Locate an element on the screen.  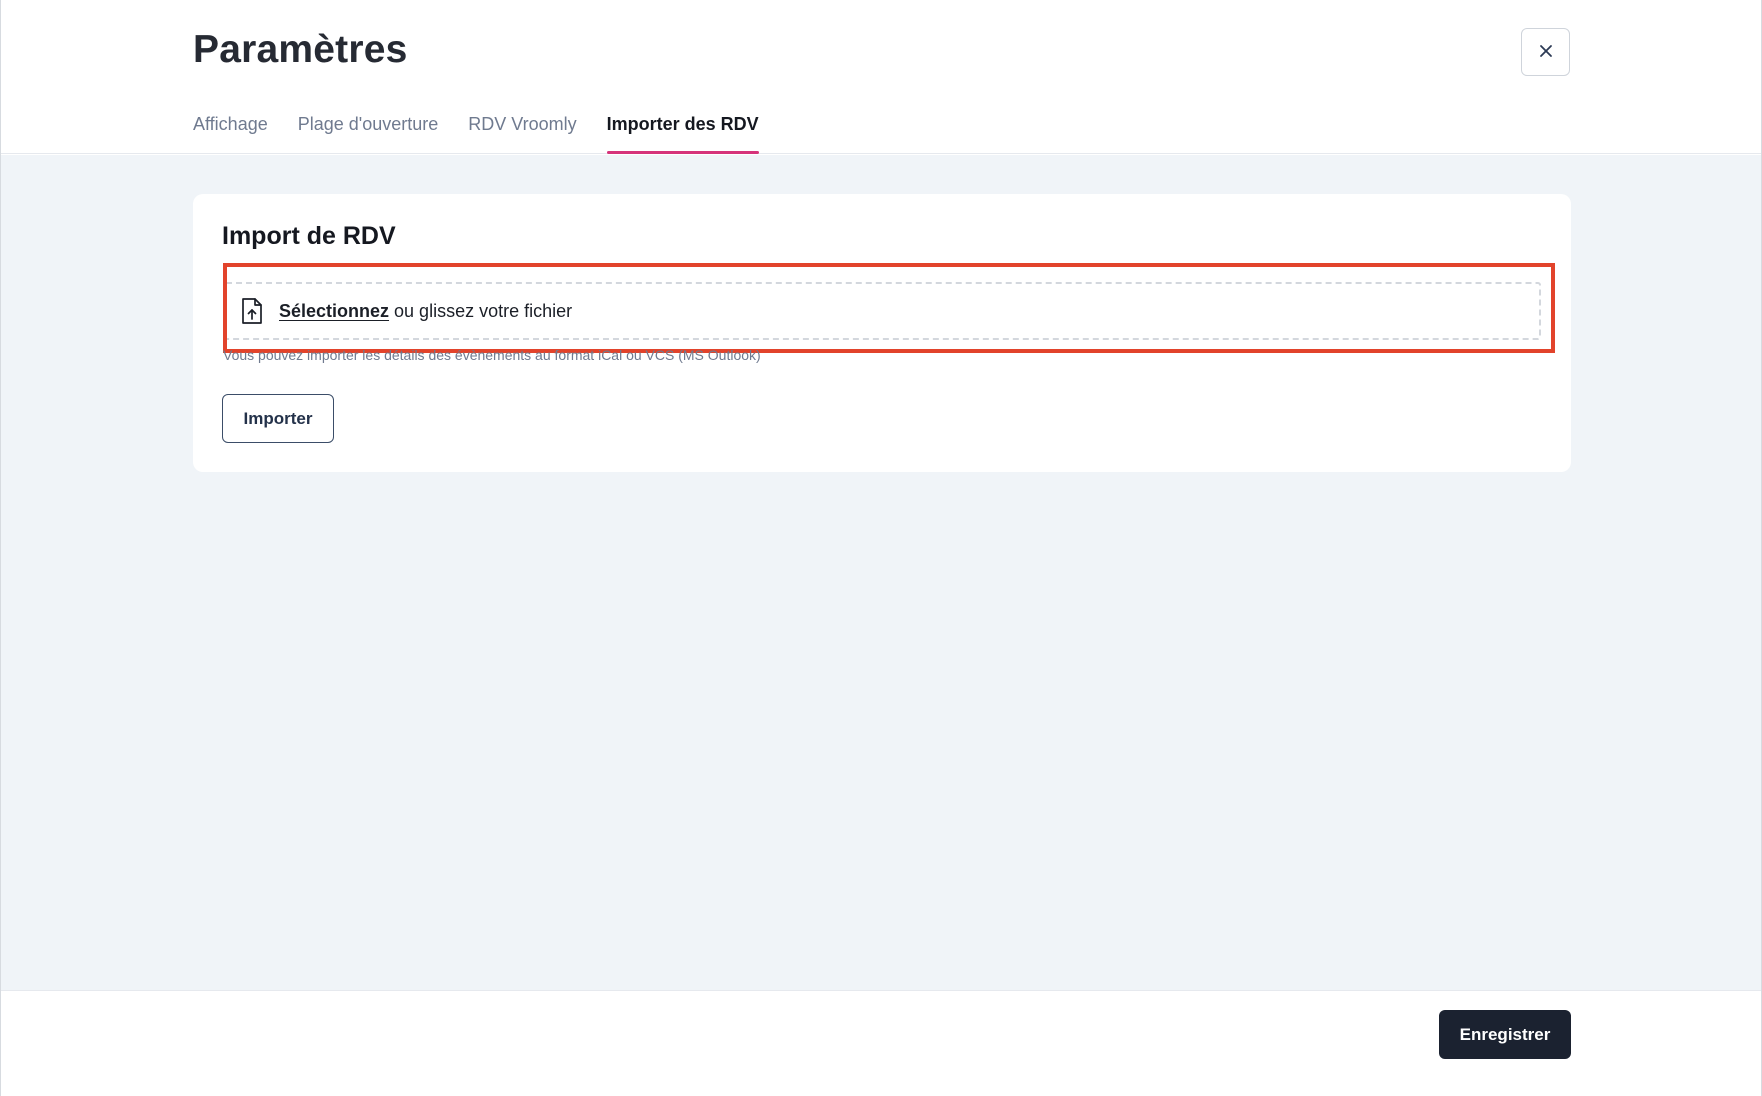
page-title: Paramètres is located at coordinates (300, 49).